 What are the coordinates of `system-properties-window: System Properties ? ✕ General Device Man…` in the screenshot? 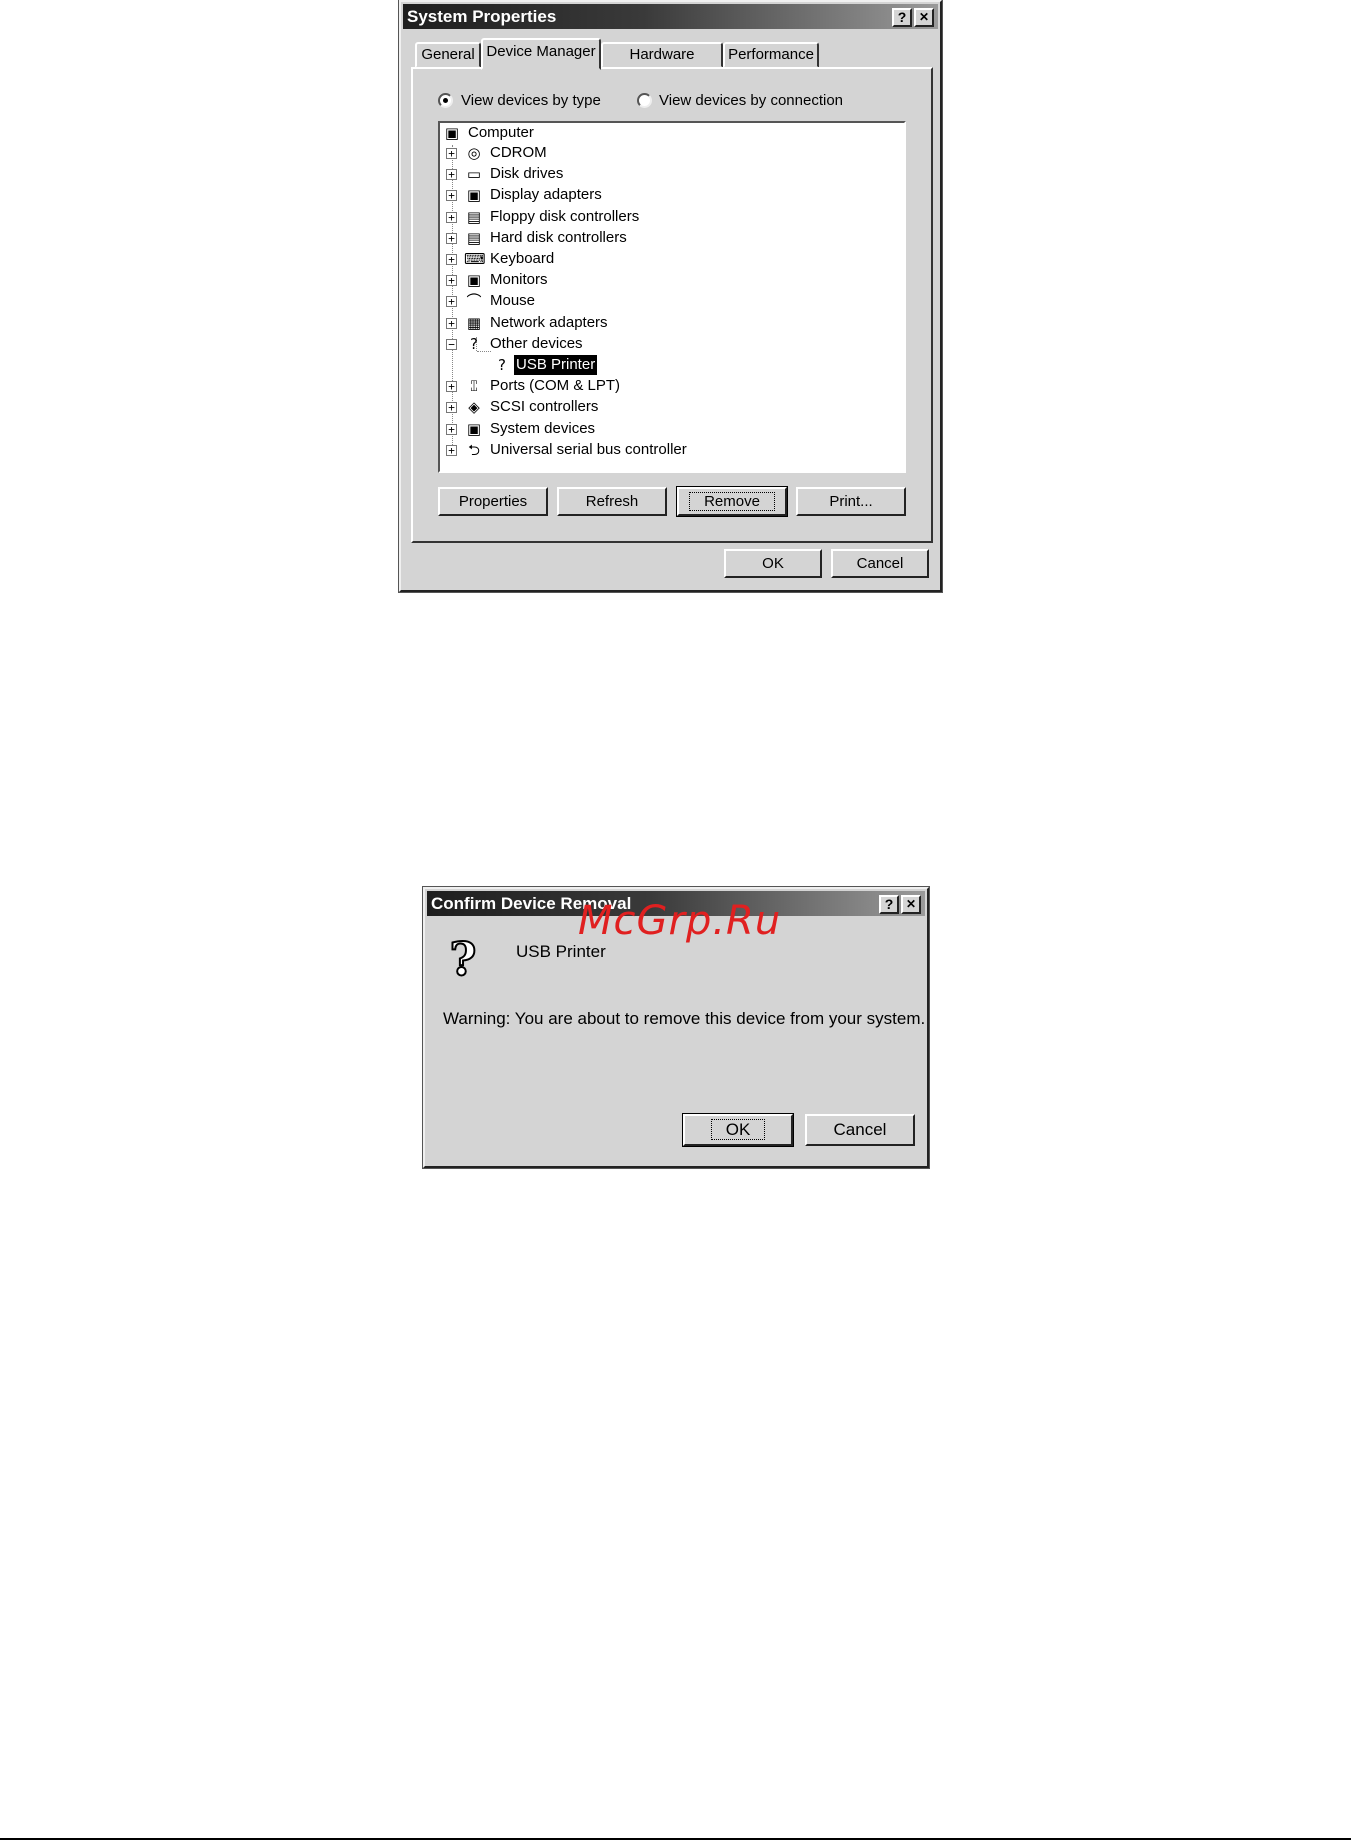 It's located at (670, 296).